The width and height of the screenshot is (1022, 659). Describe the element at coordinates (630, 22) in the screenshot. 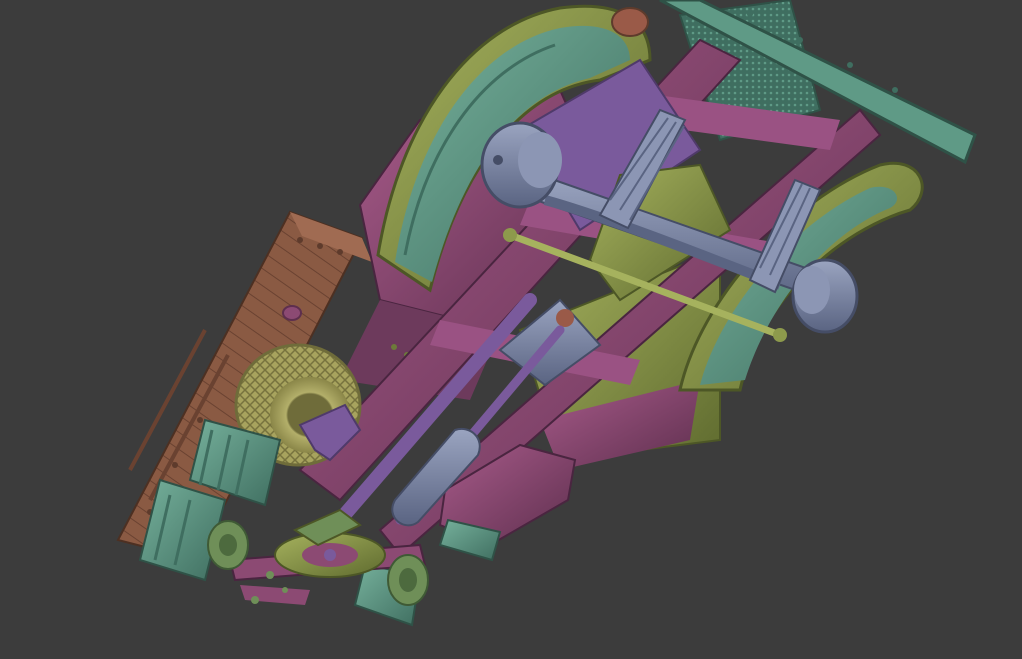

I see `headlight-knob` at that location.